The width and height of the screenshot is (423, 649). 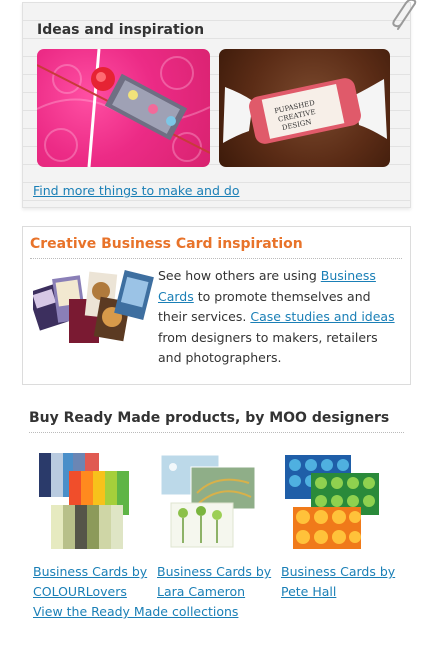 What do you see at coordinates (308, 591) in the screenshot?
I see `pete-hall-link-line2: Pete Hall` at bounding box center [308, 591].